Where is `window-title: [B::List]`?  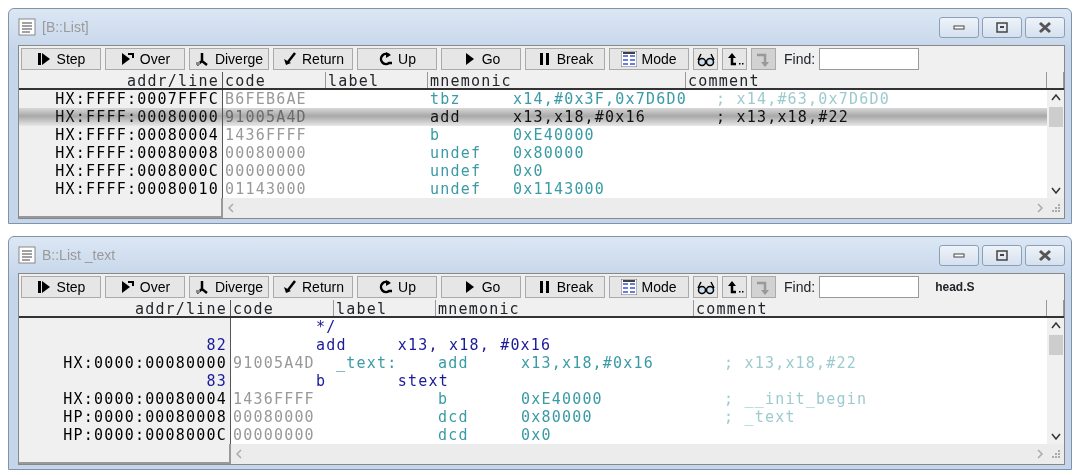
window-title: [B::List] is located at coordinates (65, 27).